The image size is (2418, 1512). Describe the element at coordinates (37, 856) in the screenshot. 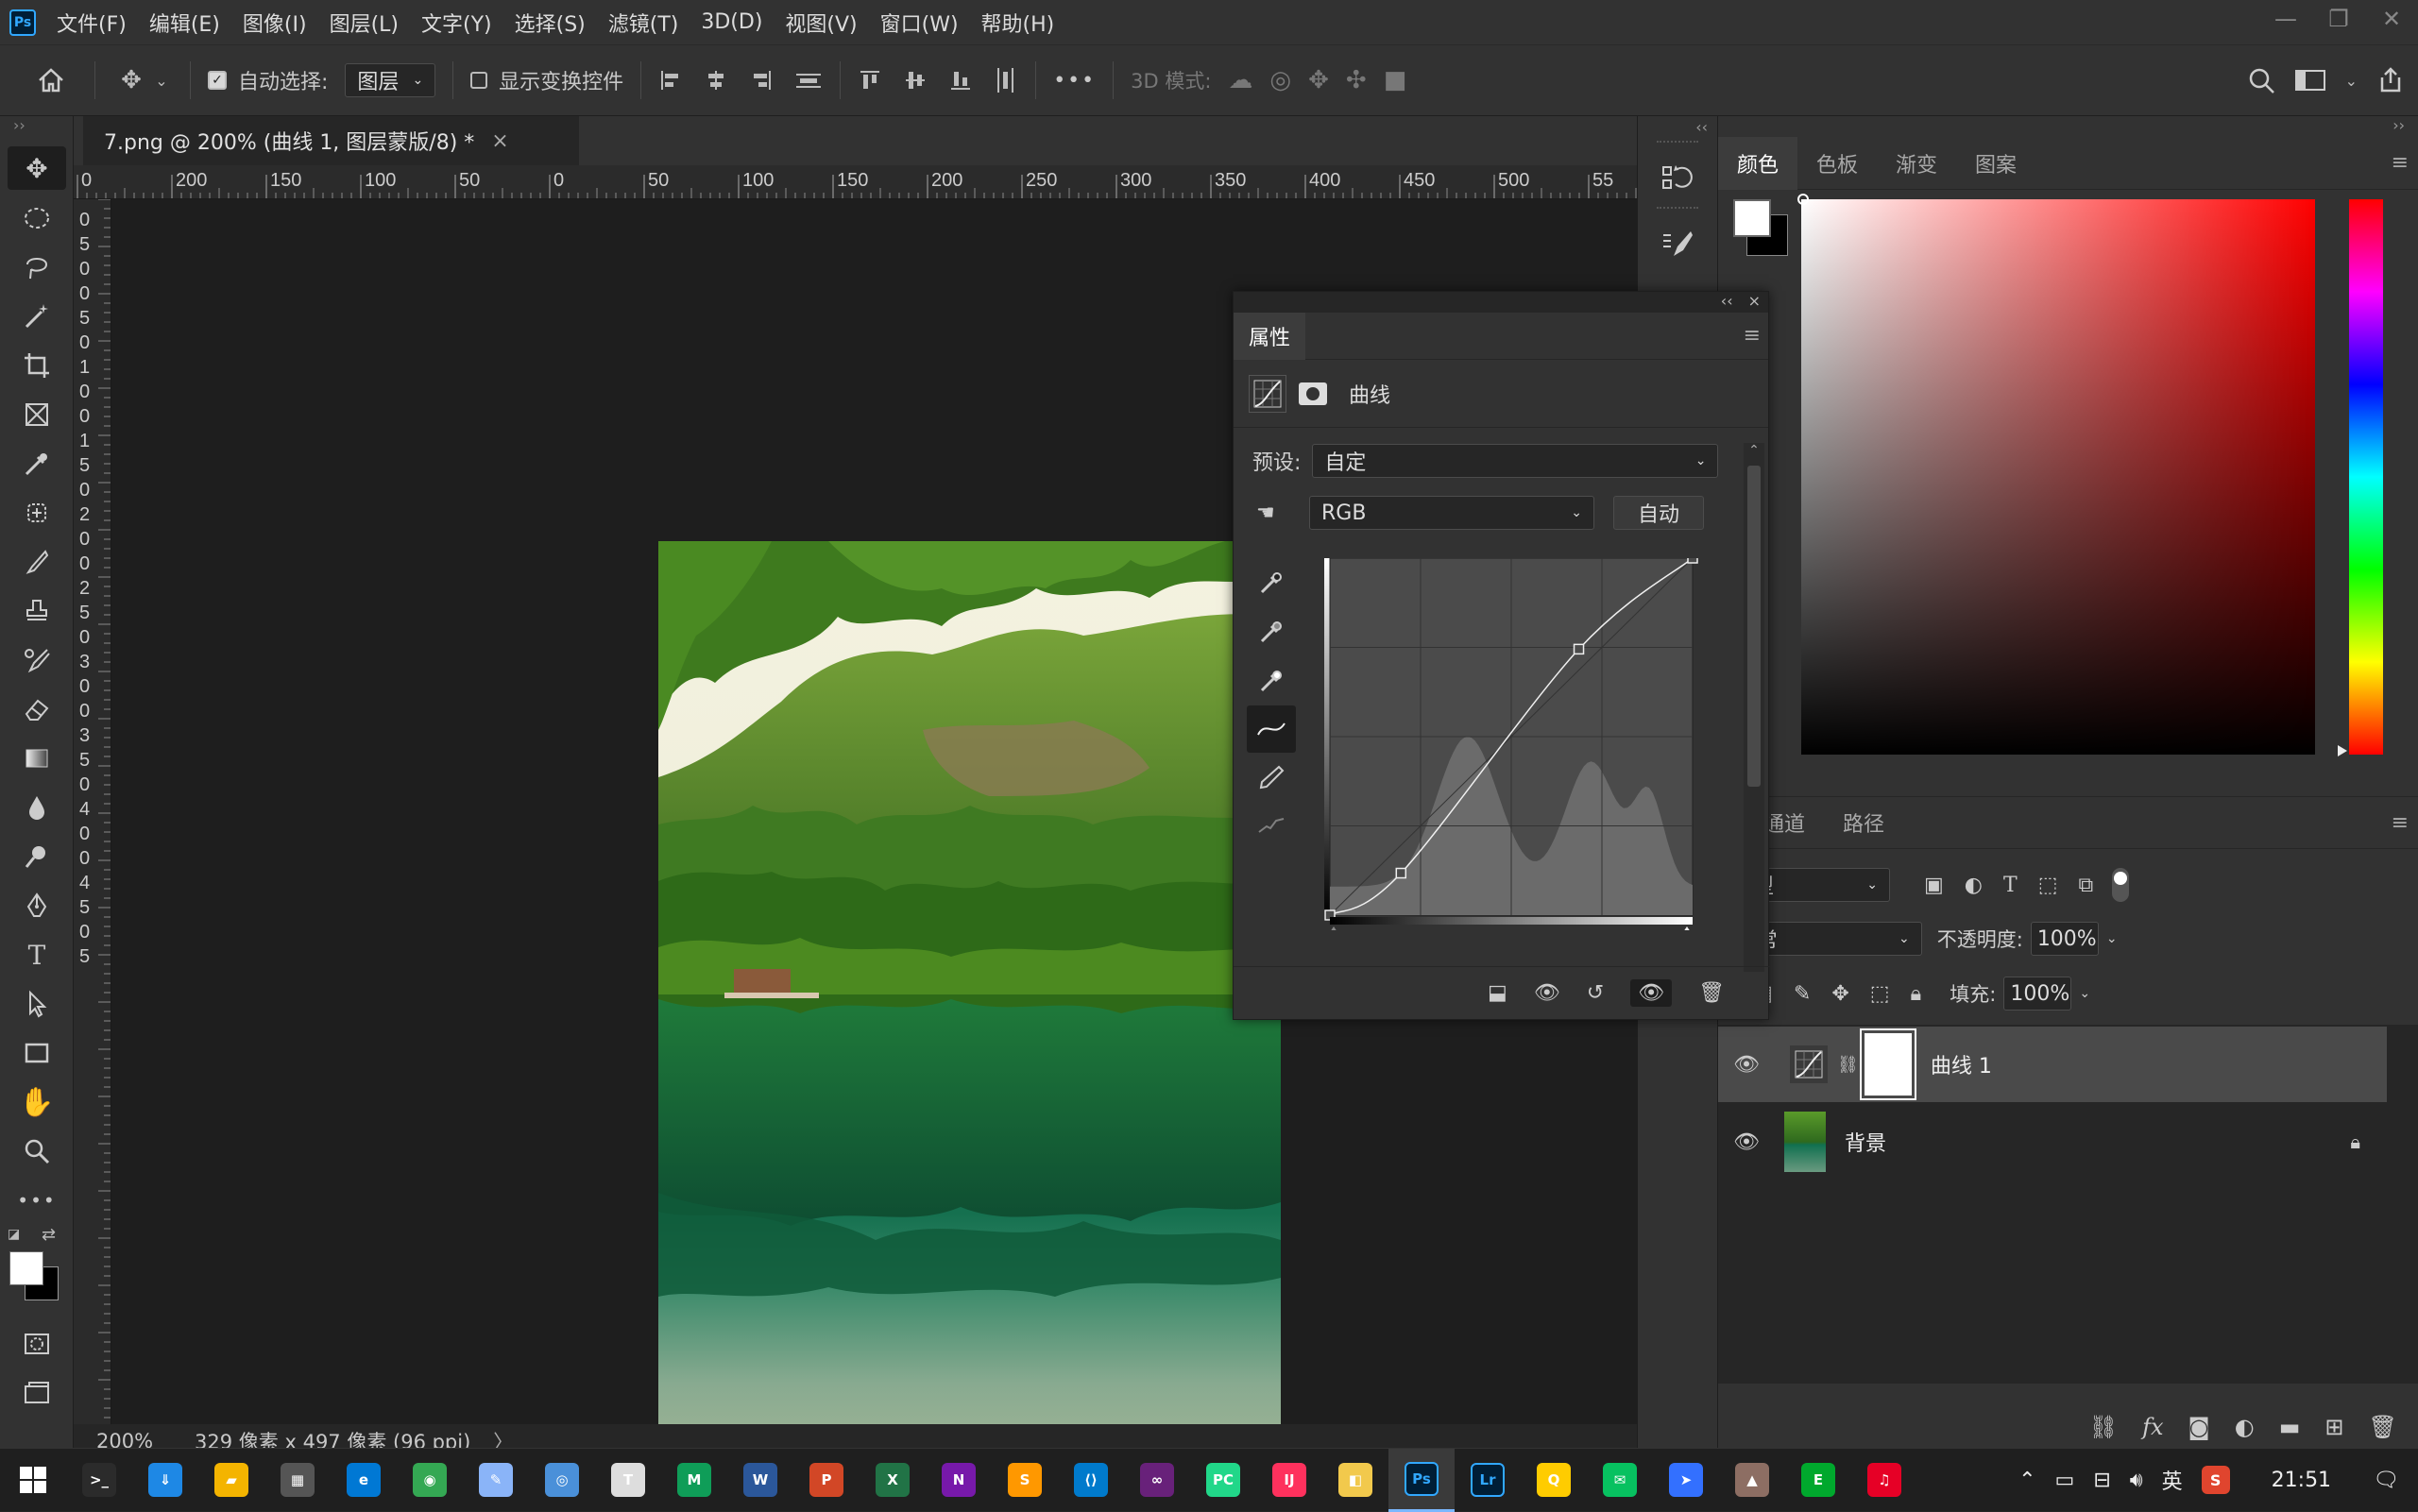

I see `dodge-tool-icon` at that location.